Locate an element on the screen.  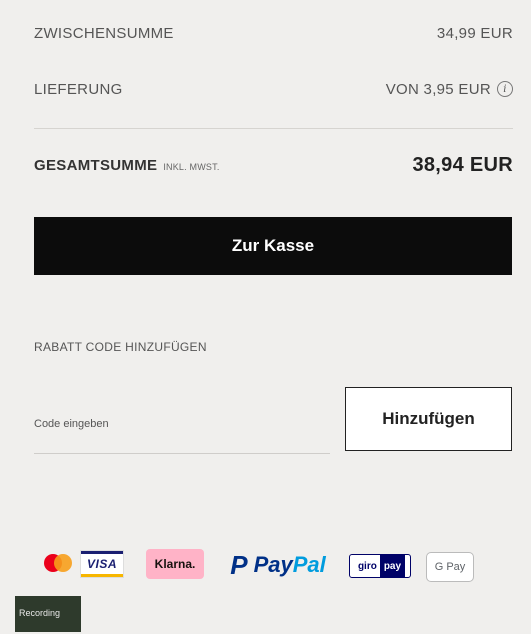
total-label: GESAMTSUMME is located at coordinates (96, 165).